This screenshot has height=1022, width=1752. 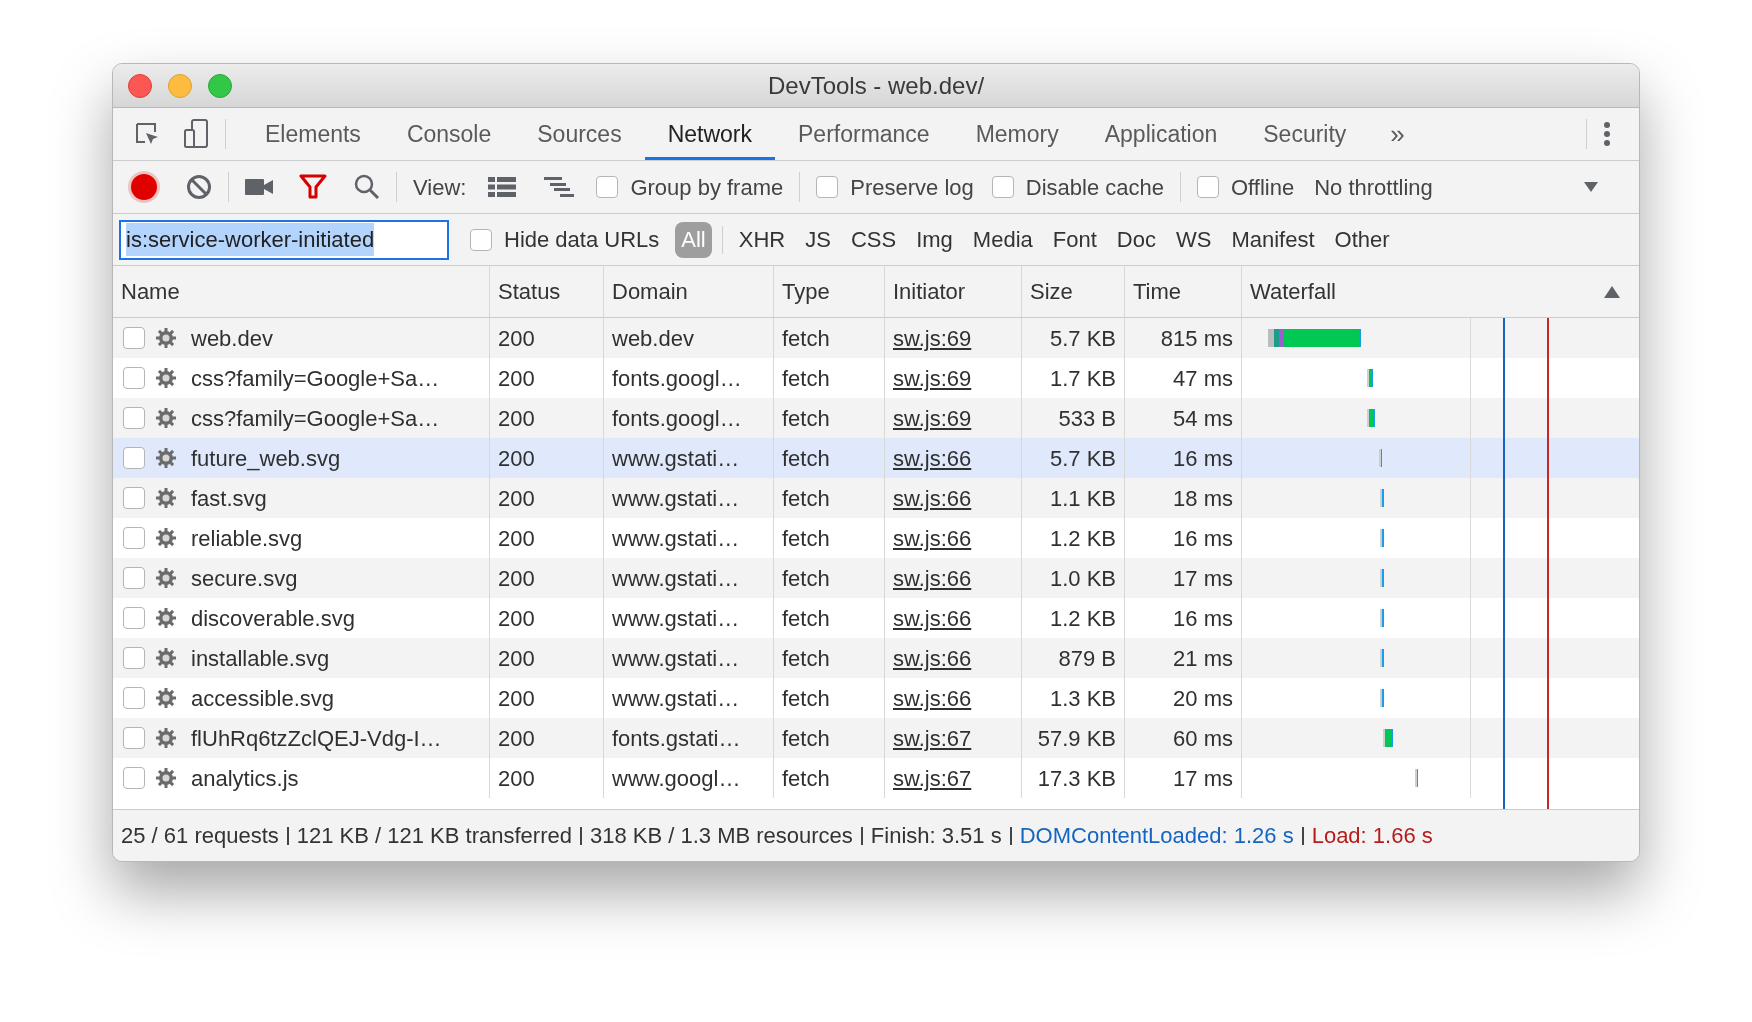 I want to click on type-filter-button: Font, so click(x=1074, y=239).